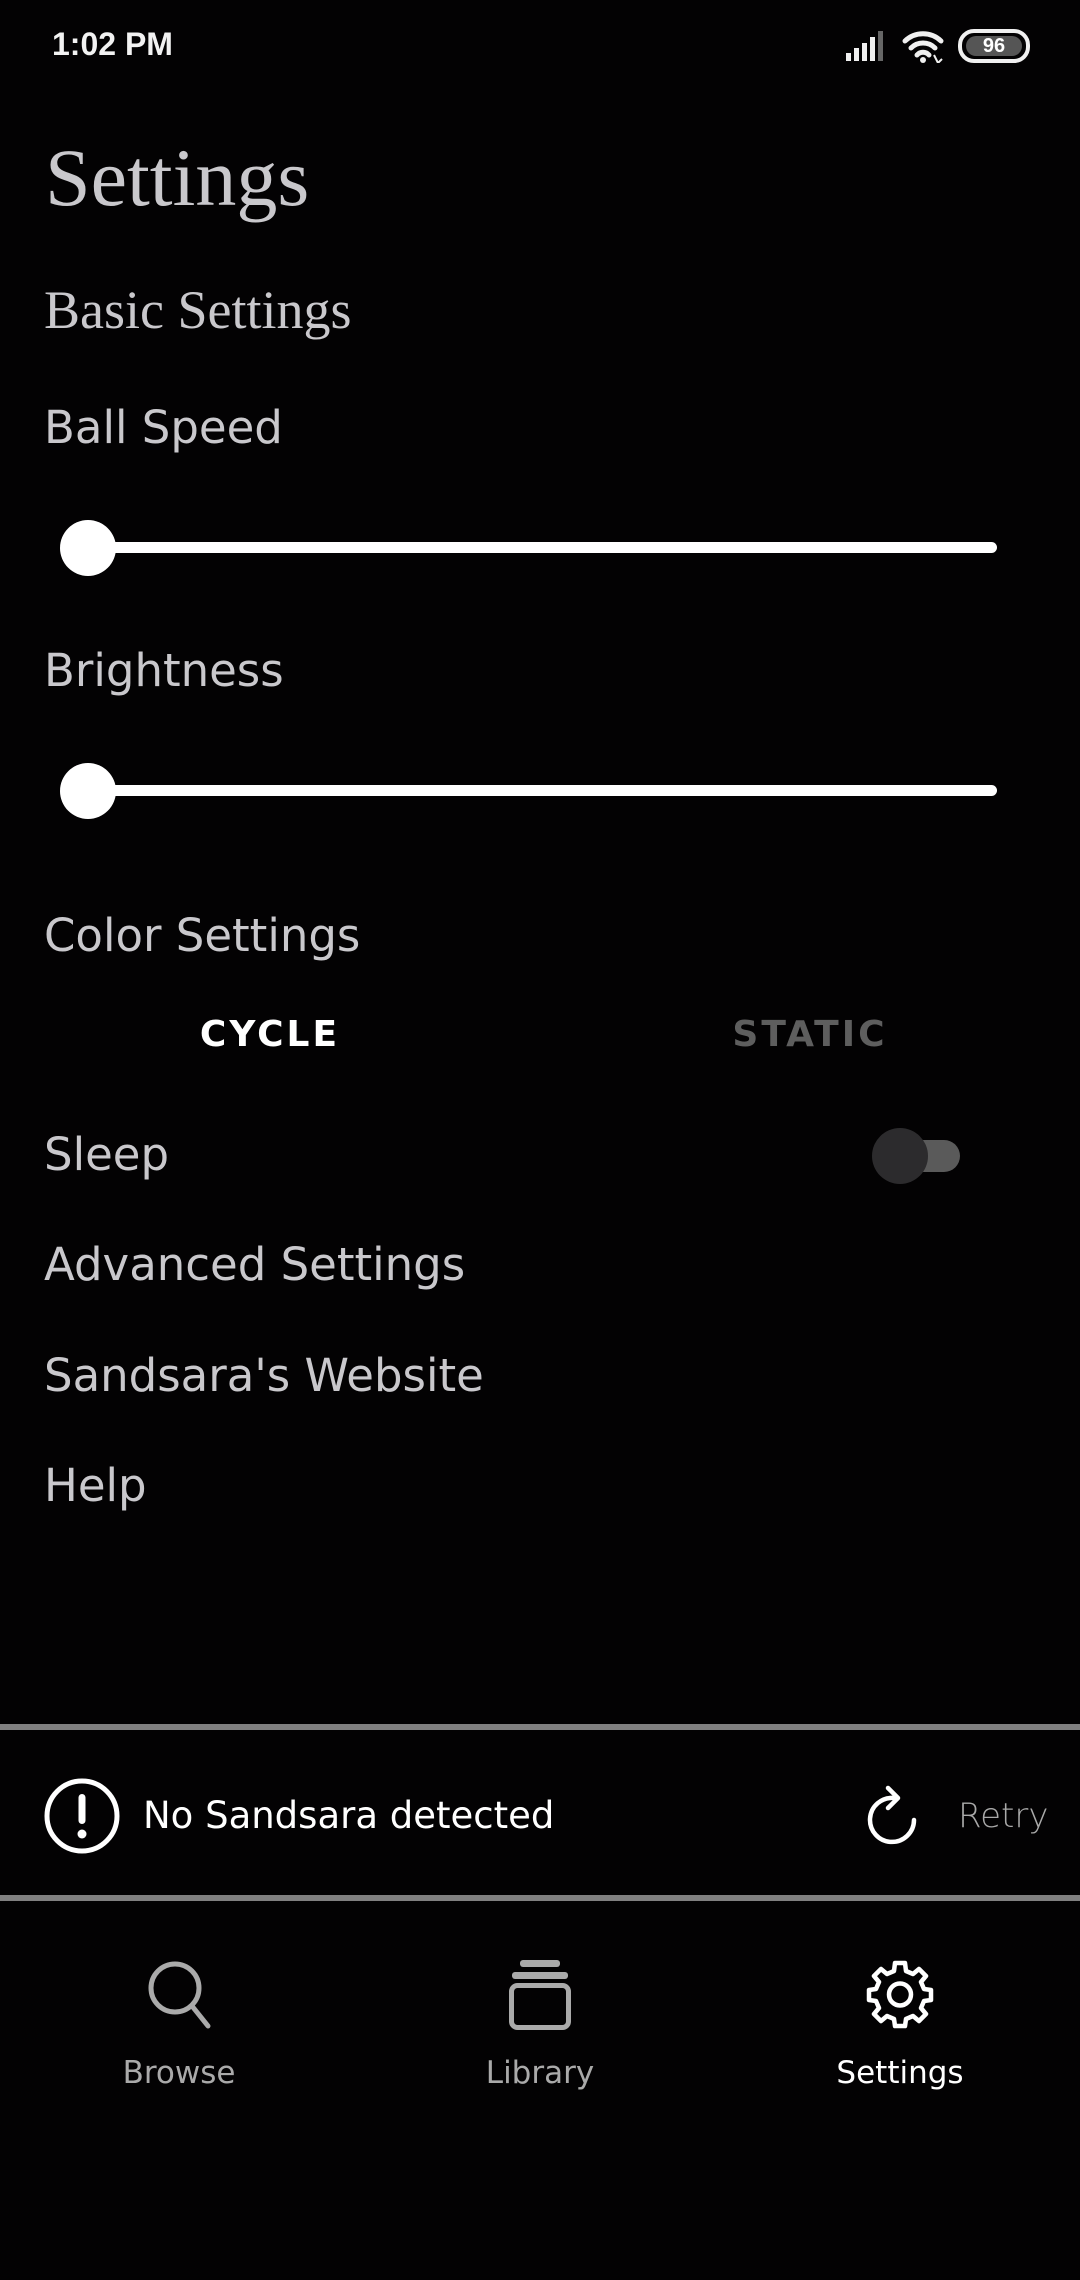 The height and width of the screenshot is (2280, 1080). What do you see at coordinates (540, 1995) in the screenshot?
I see `library-icon` at bounding box center [540, 1995].